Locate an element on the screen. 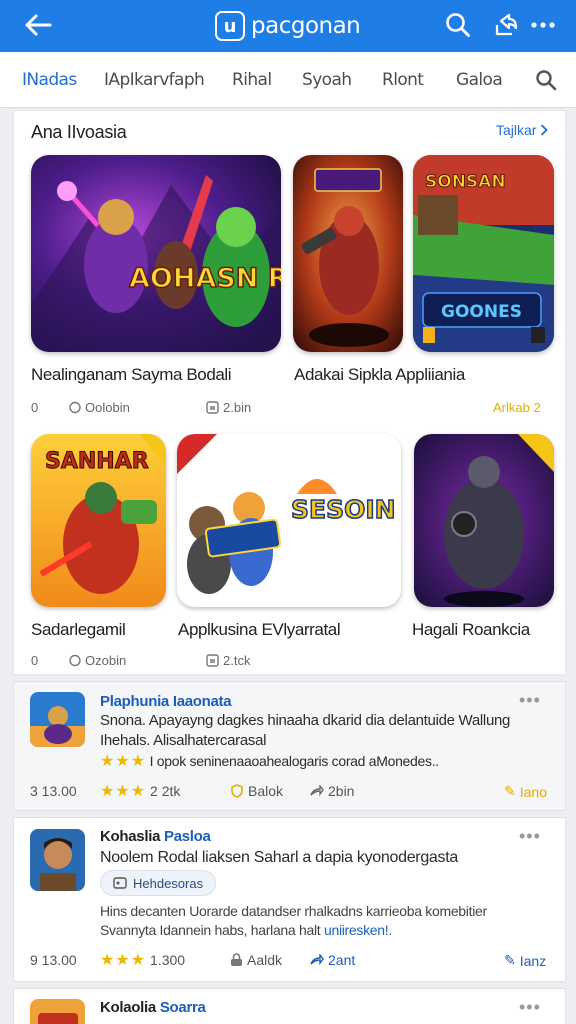 This screenshot has width=576, height=1024. see-all-label: Tajlkar is located at coordinates (516, 130).